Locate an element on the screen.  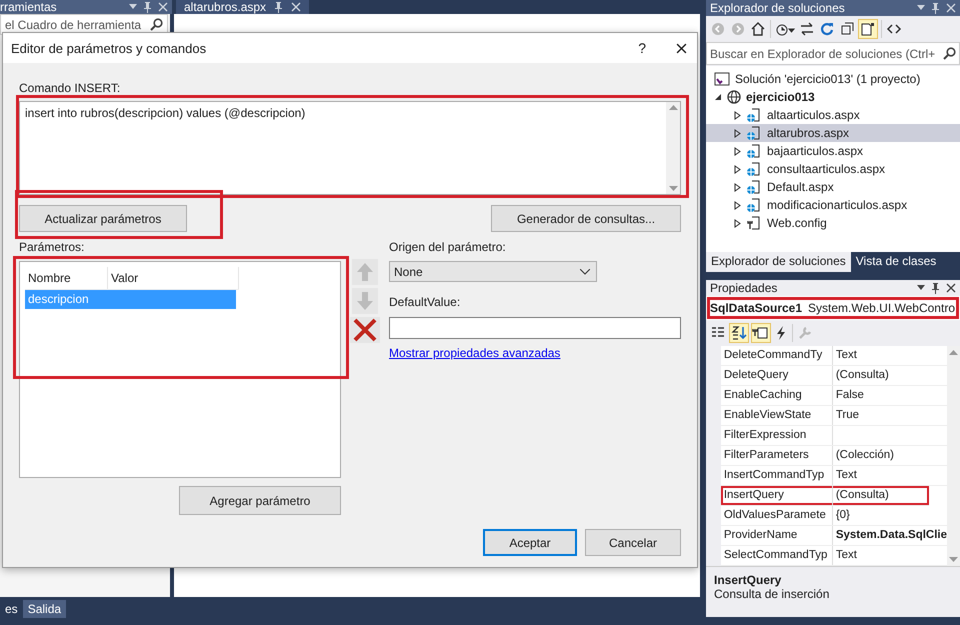
property-row: InsertCommandTyp Text is located at coordinates (834, 476).